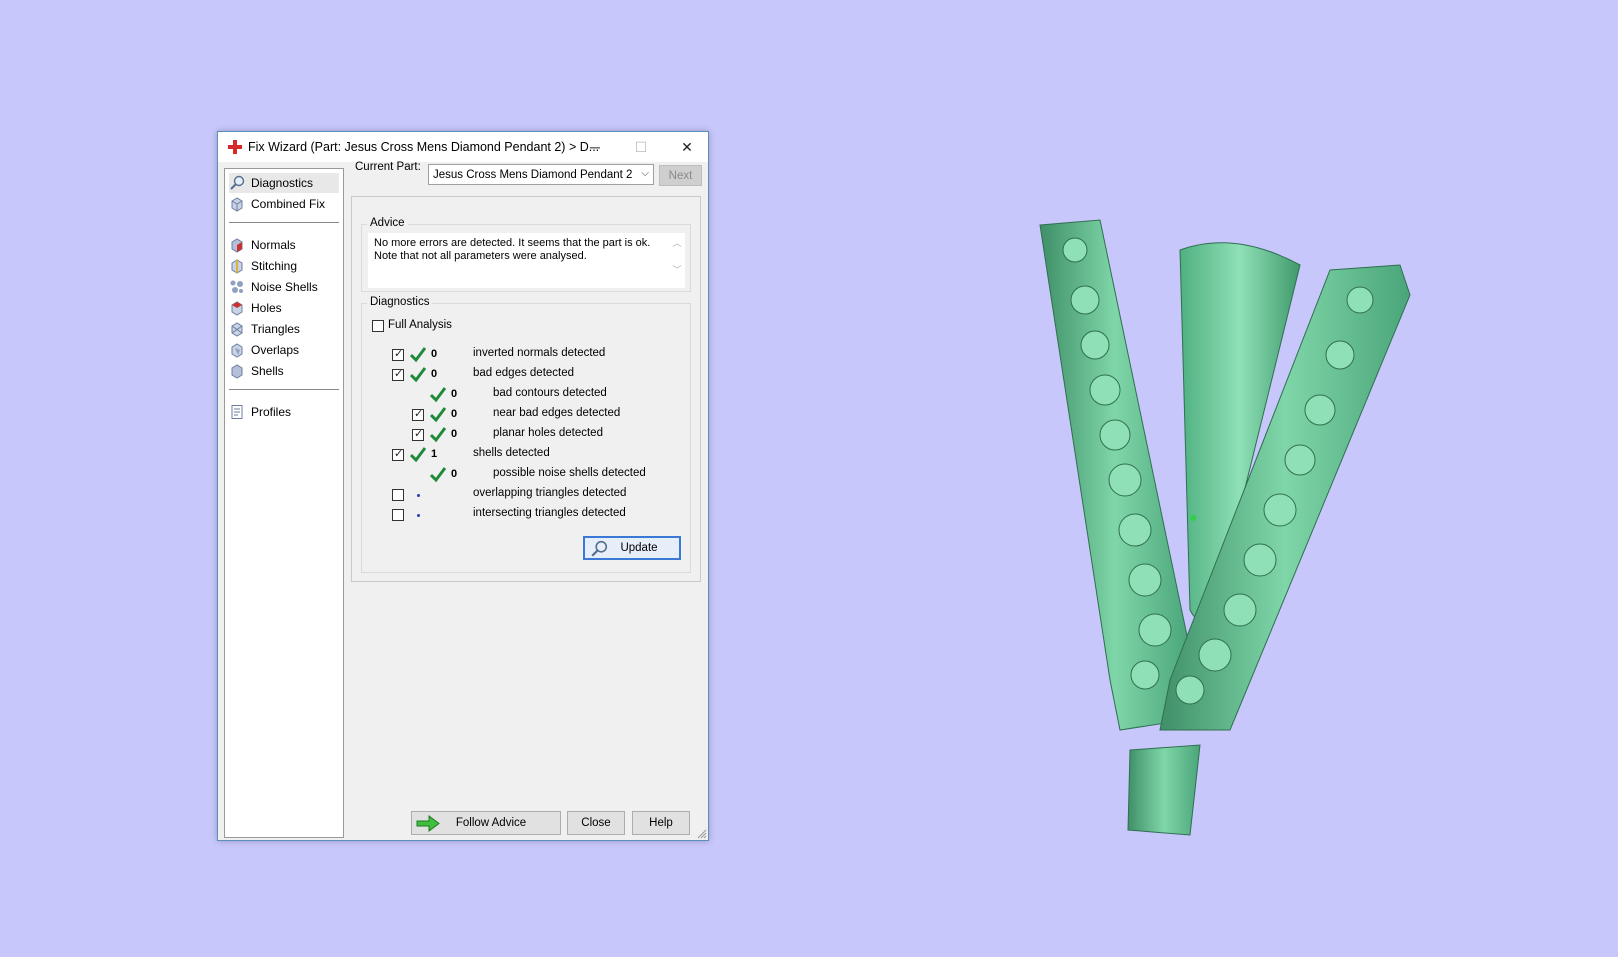 This screenshot has height=957, width=1618. Describe the element at coordinates (539, 353) in the screenshot. I see `diag-text: inverted normals detected` at that location.